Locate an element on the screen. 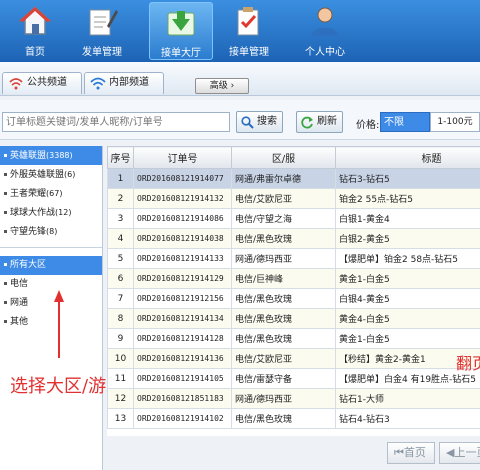 This screenshot has height=470, width=480. search-row: 搜索 刷新 价格: 不限 1-100元 is located at coordinates (240, 120).